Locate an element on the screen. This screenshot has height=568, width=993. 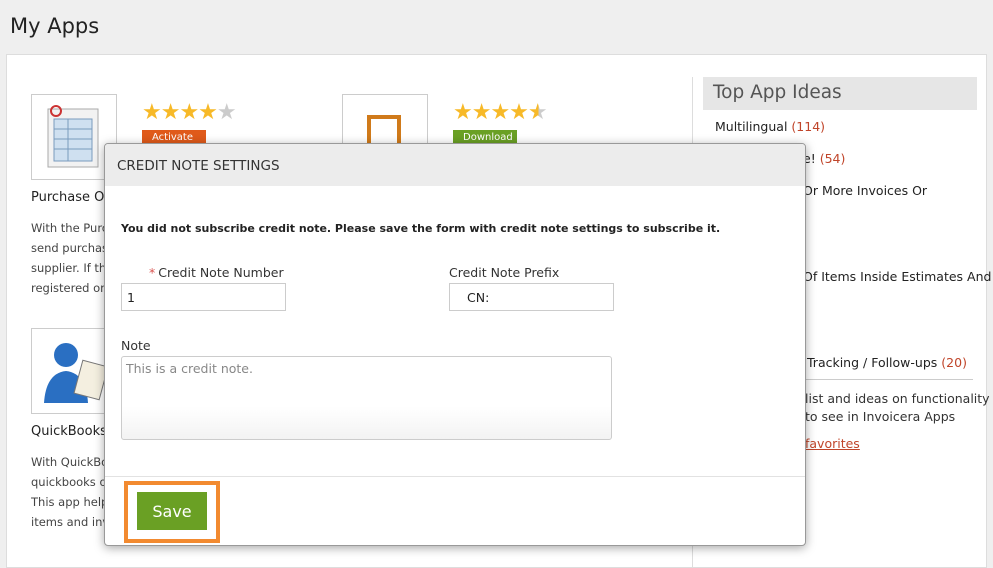
app-name-quickbooks: QuickBooks is located at coordinates (69, 431).